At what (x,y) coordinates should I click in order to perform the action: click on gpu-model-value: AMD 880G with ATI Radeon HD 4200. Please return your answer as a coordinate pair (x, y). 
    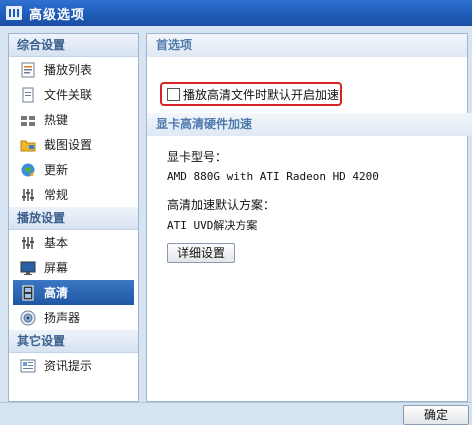
    Looking at the image, I should click on (273, 176).